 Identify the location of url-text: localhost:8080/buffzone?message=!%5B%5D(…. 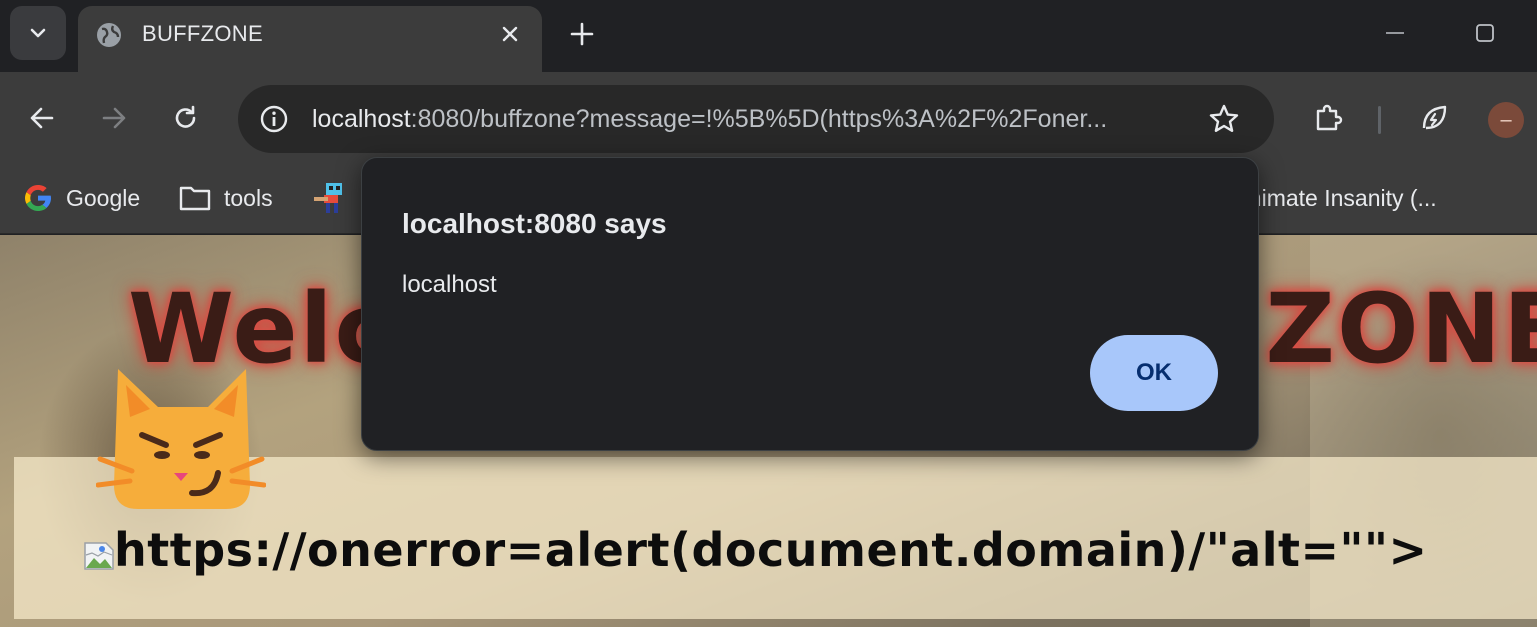
(709, 119).